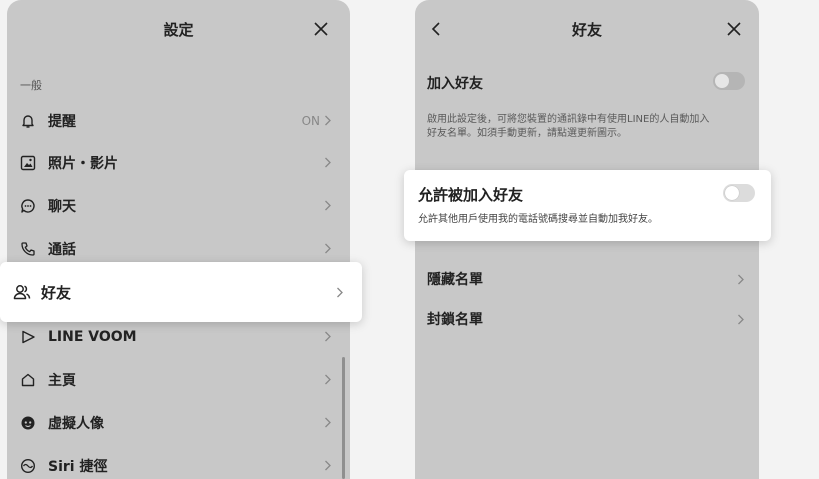 The image size is (819, 479). Describe the element at coordinates (471, 195) in the screenshot. I see `allow-added-title: 允許被加入好友` at that location.